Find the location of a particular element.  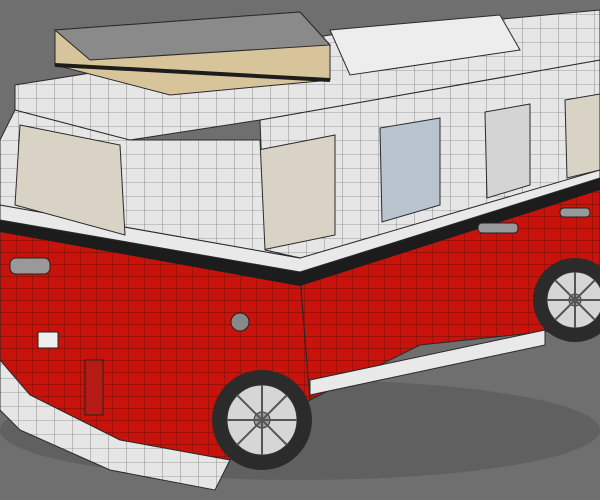

front-wheel is located at coordinates (262, 420).